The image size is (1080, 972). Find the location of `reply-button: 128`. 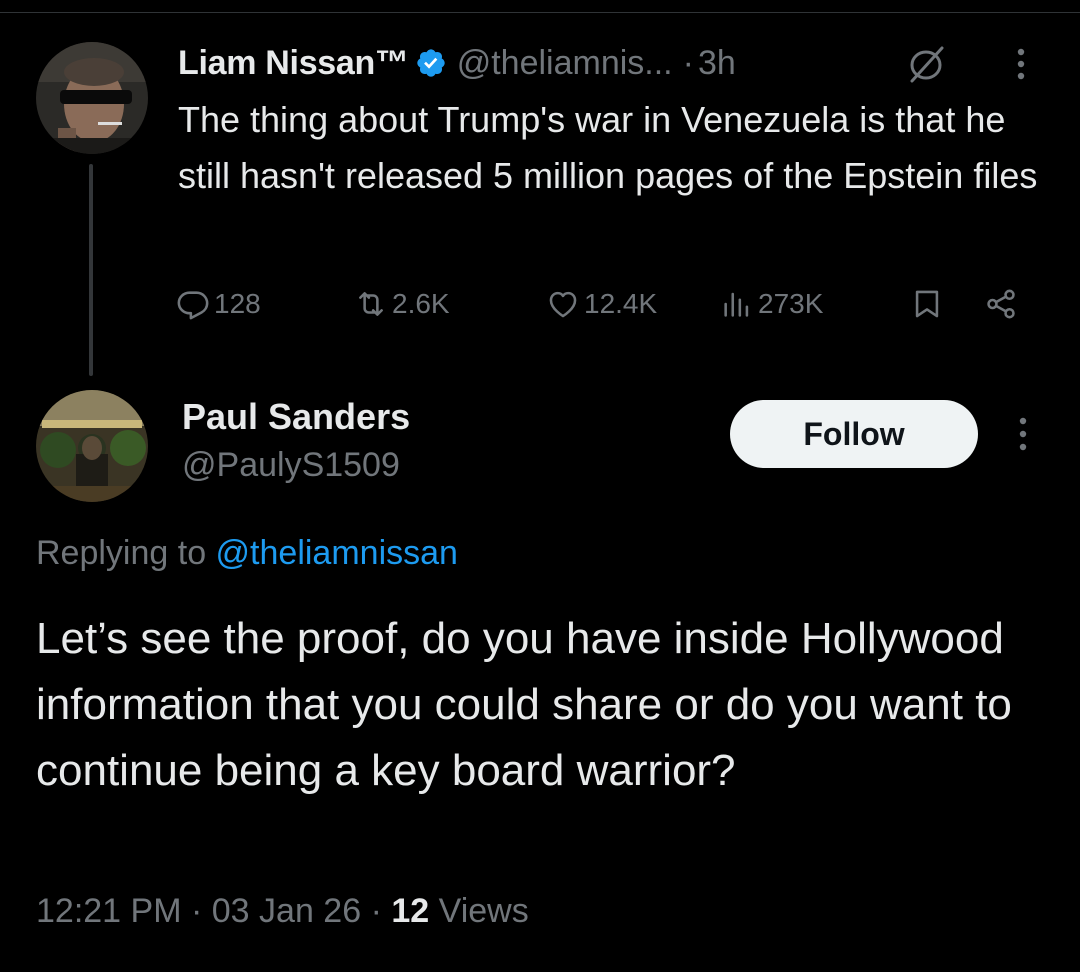

reply-button: 128 is located at coordinates (218, 304).